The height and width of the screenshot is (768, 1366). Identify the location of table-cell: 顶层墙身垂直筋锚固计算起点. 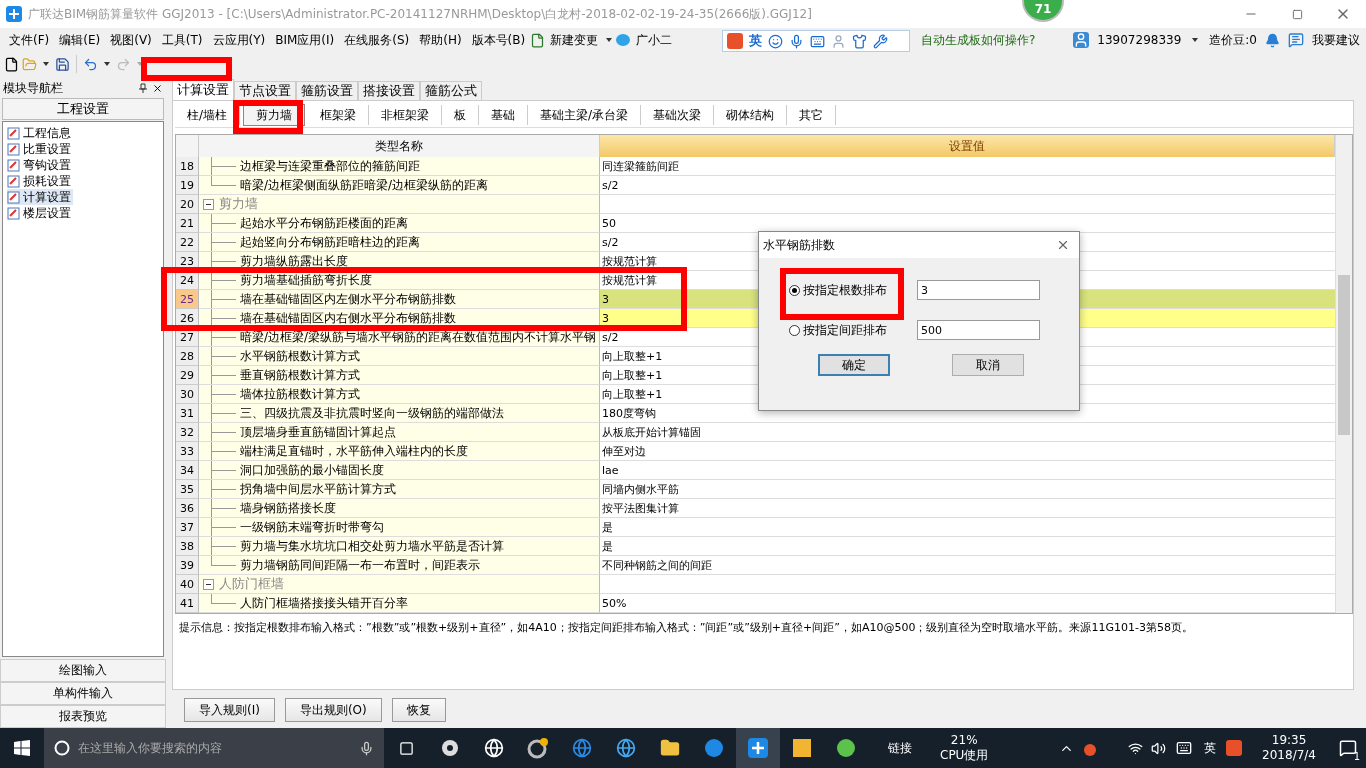
(399, 432).